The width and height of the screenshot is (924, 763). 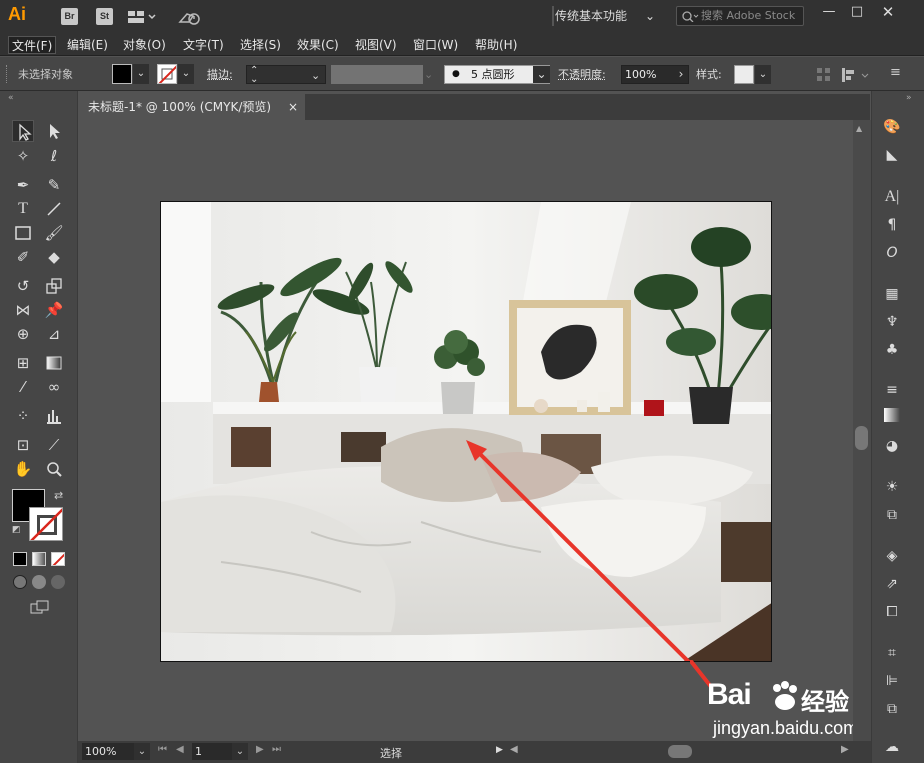 What do you see at coordinates (892, 487) in the screenshot?
I see `appearance-panel-button: ☀` at bounding box center [892, 487].